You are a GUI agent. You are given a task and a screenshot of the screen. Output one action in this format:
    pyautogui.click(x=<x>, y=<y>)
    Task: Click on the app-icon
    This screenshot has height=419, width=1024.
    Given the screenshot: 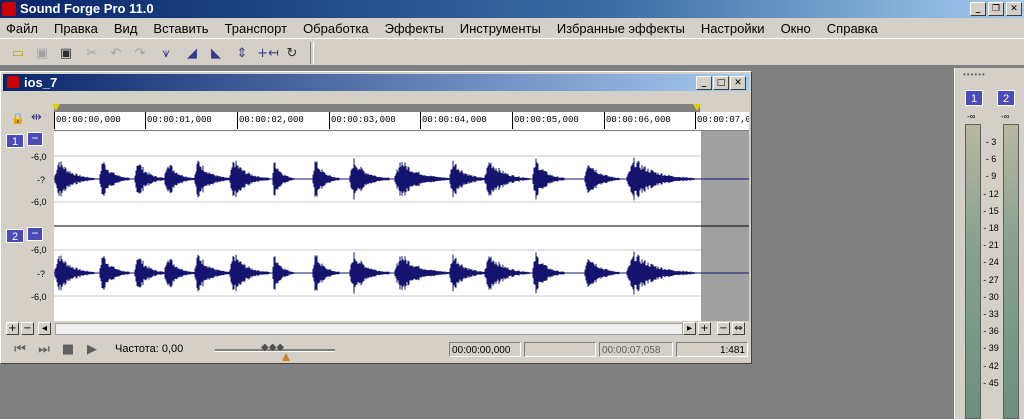 What is the action you would take?
    pyautogui.click(x=9, y=9)
    